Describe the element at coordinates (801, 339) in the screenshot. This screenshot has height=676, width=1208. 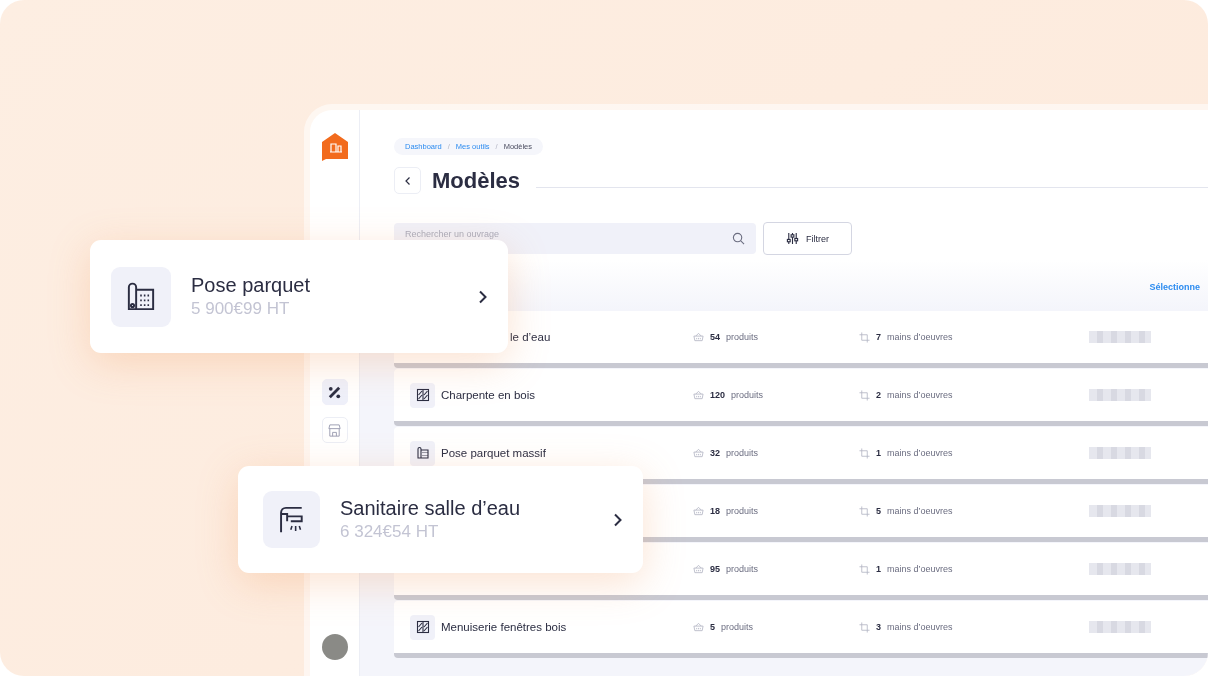
I see `model-row: le d’eau 54 produits 7 mains d’oeuvres` at that location.